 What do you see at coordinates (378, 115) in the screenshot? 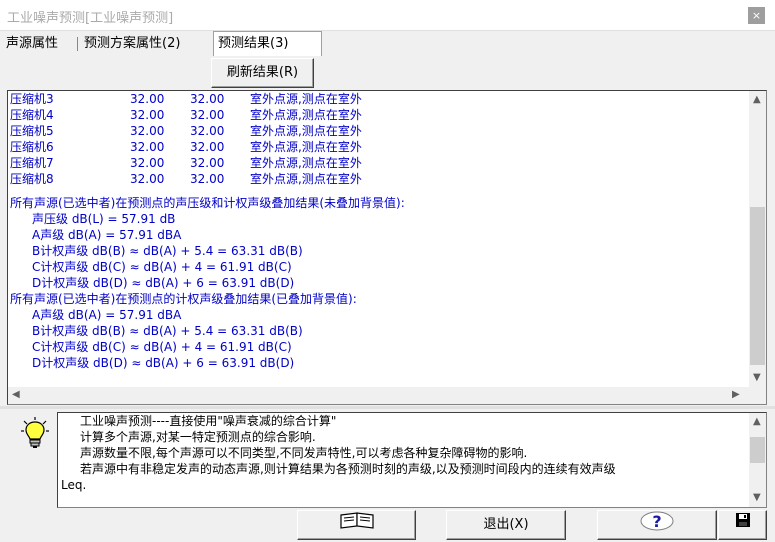
I see `result-row: 压缩机4 32.00 32.00 室外点源,测点在室外` at bounding box center [378, 115].